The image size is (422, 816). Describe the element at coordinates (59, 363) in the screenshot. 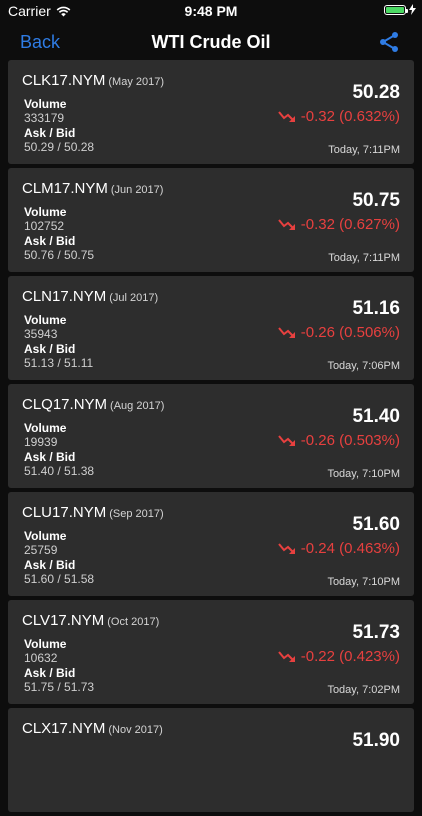

I see `ask-bid-value: 51.13 / 51.11` at that location.